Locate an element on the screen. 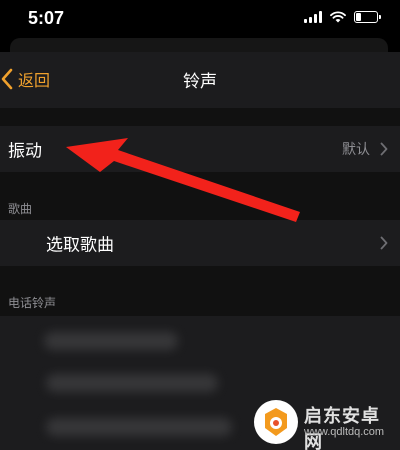 The width and height of the screenshot is (400, 450). watermark: 启东安卓网 www.qdltdq.com is located at coordinates (324, 424).